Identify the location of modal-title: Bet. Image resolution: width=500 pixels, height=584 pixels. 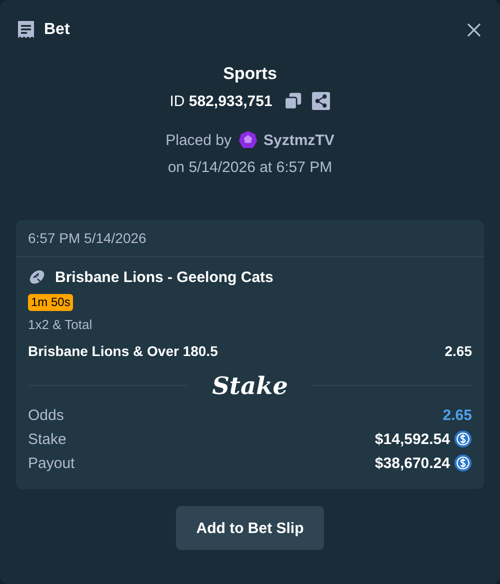
(57, 30).